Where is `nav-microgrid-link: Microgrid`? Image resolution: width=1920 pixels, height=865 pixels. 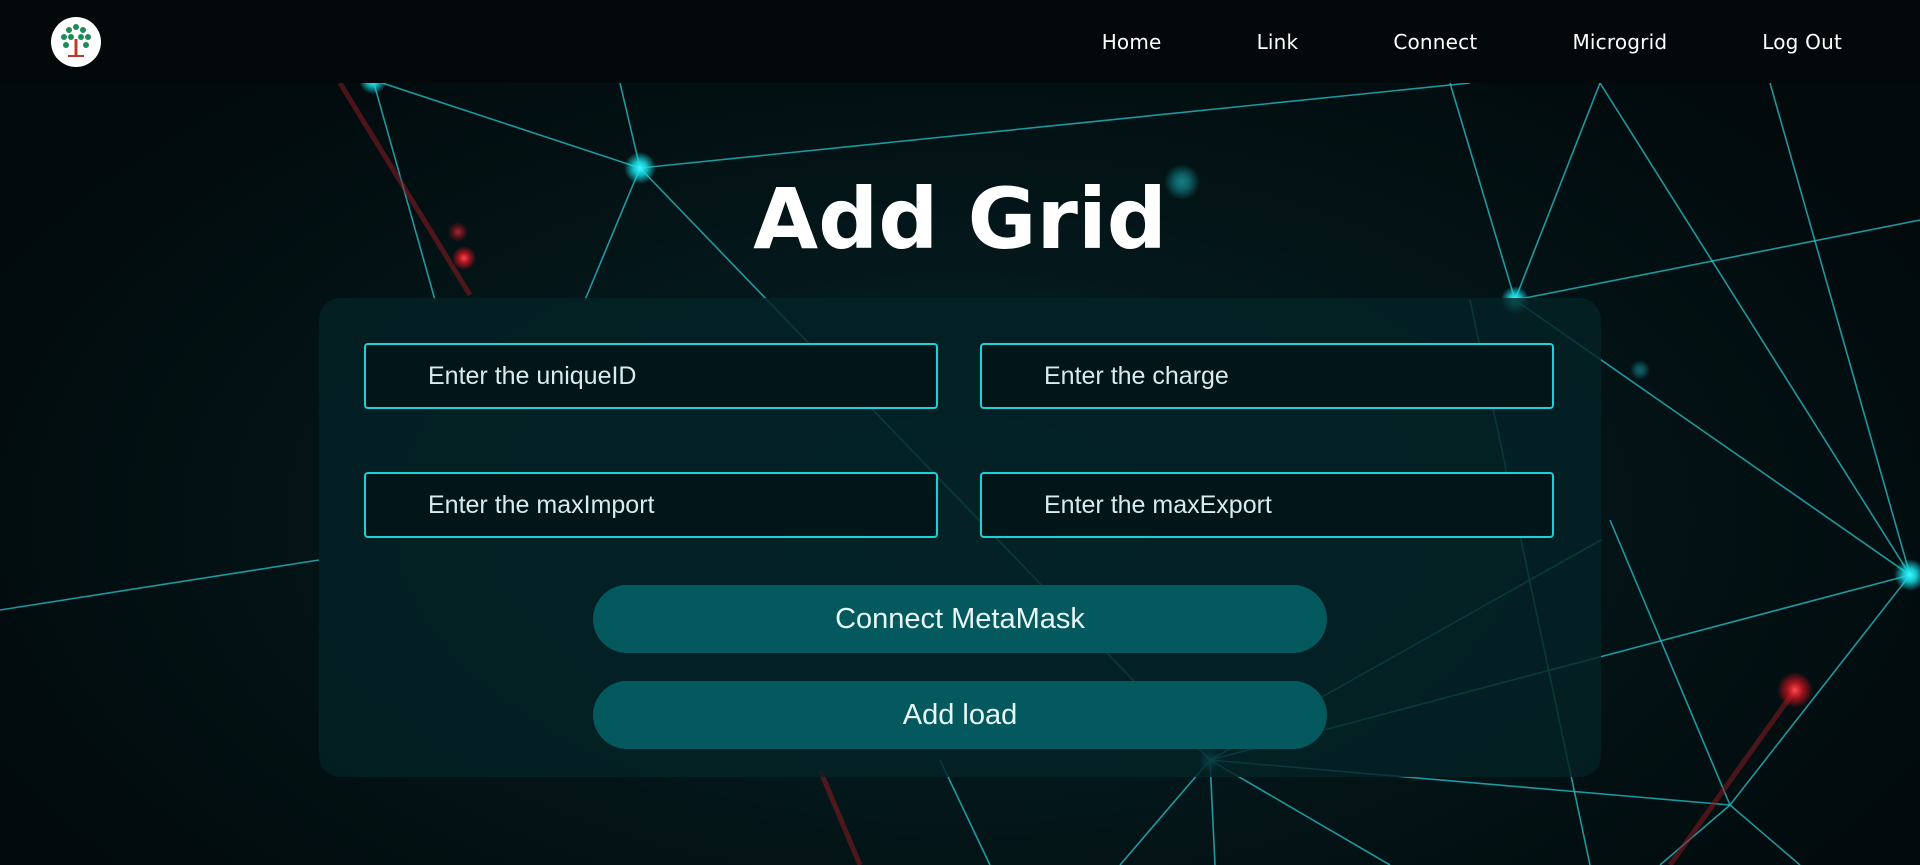 nav-microgrid-link: Microgrid is located at coordinates (1619, 42).